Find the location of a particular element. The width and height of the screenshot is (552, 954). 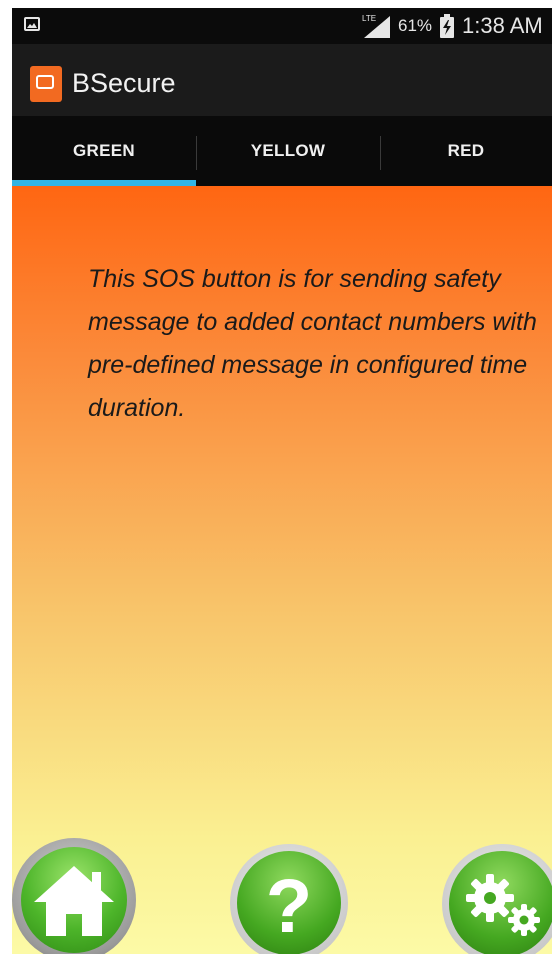

help-icon: ? is located at coordinates (289, 906).